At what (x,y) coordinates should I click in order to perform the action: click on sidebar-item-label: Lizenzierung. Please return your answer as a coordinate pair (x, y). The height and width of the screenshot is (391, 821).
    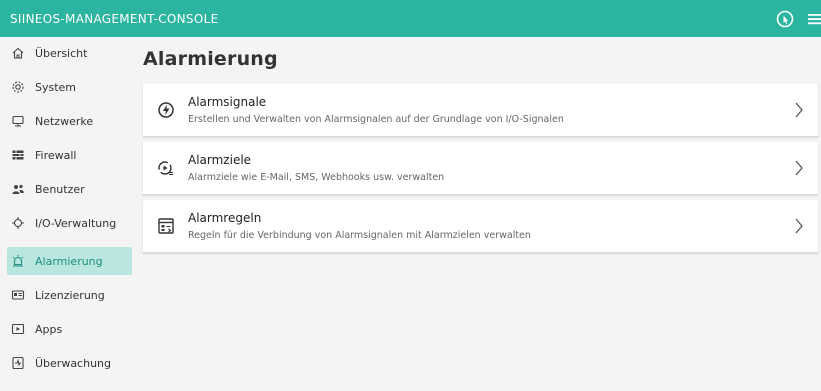
    Looking at the image, I should click on (70, 295).